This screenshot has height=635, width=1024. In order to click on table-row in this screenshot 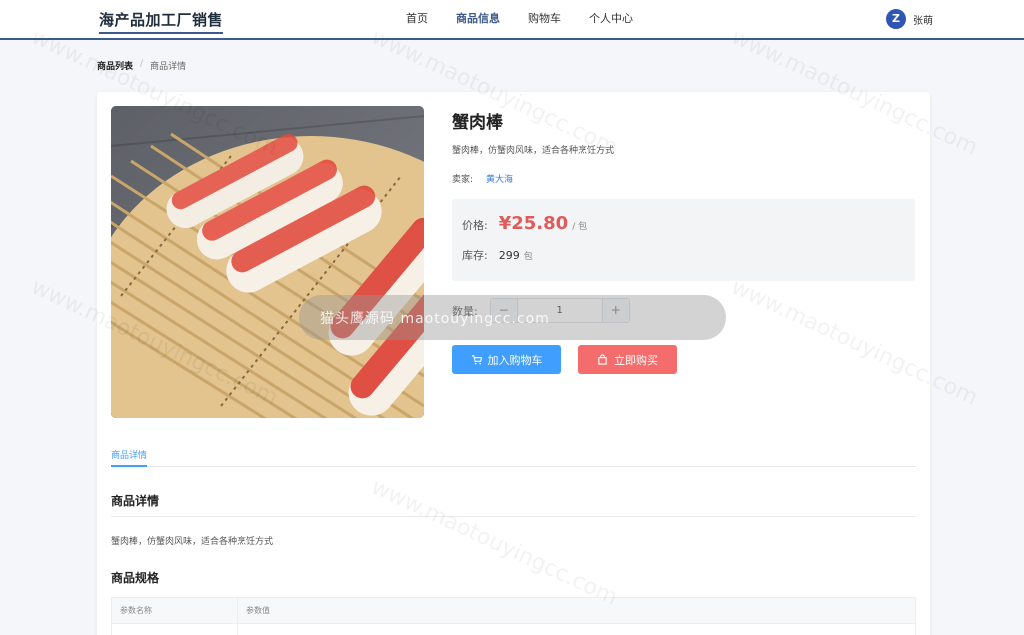, I will do `click(513, 629)`.